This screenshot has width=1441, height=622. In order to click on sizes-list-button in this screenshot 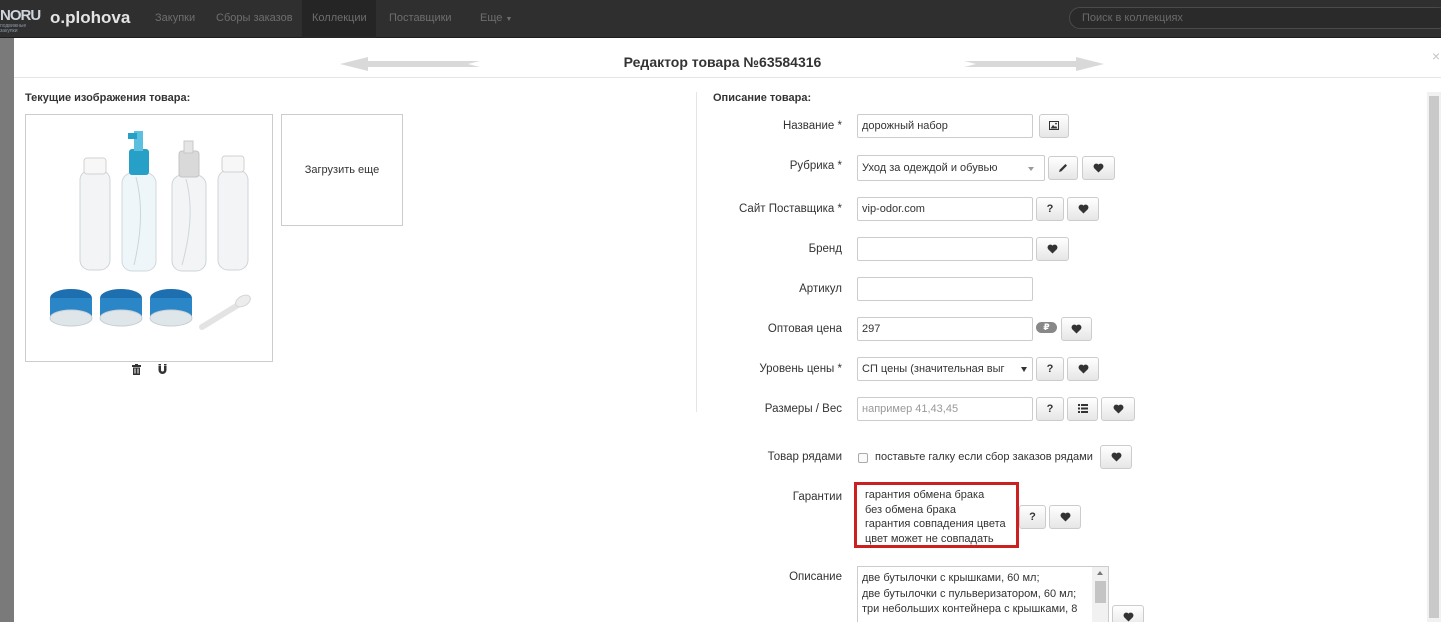, I will do `click(1082, 409)`.